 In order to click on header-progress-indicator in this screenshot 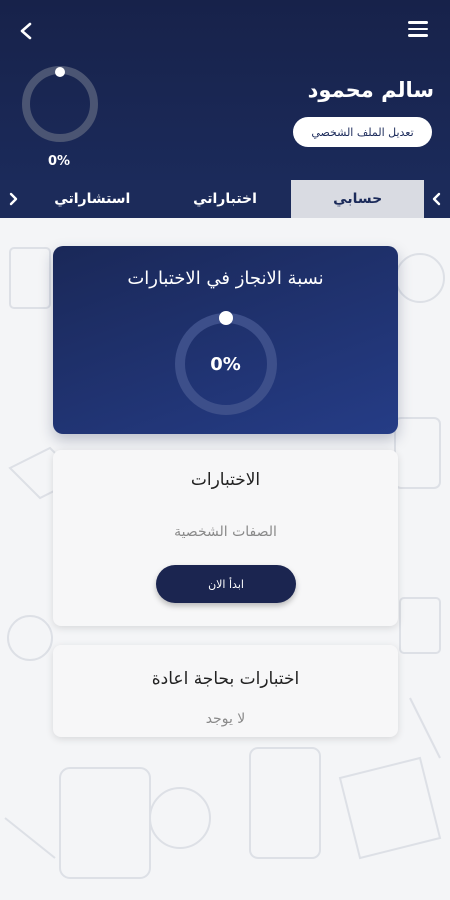, I will do `click(60, 72)`.